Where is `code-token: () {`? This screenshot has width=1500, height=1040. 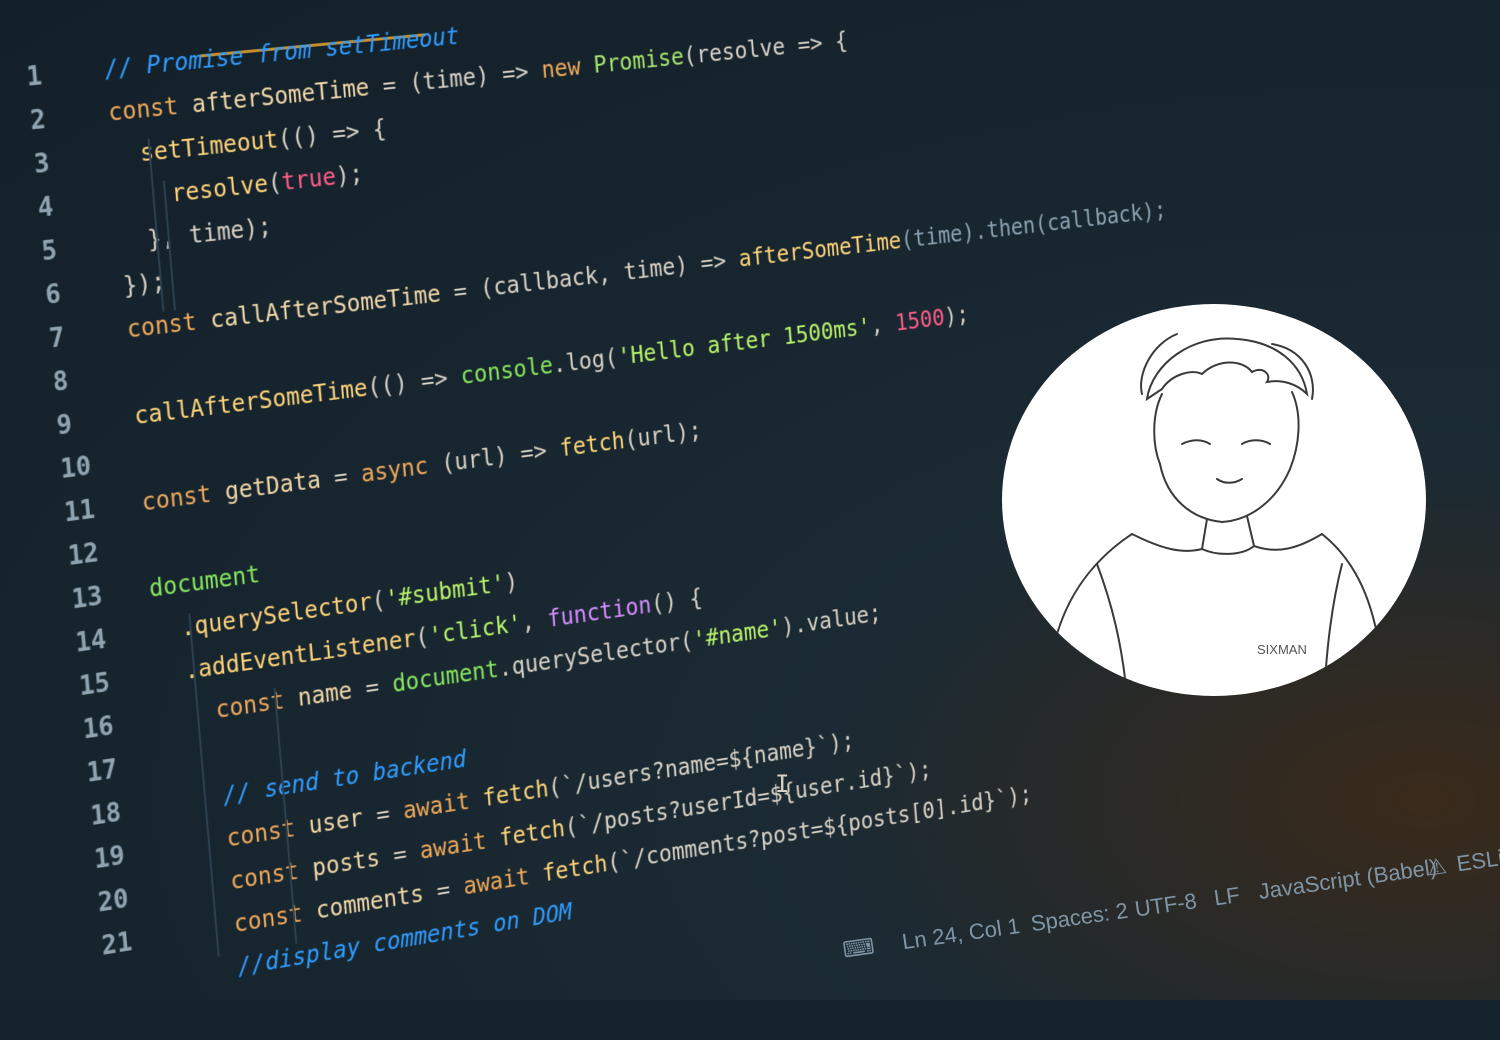 code-token: () { is located at coordinates (677, 601).